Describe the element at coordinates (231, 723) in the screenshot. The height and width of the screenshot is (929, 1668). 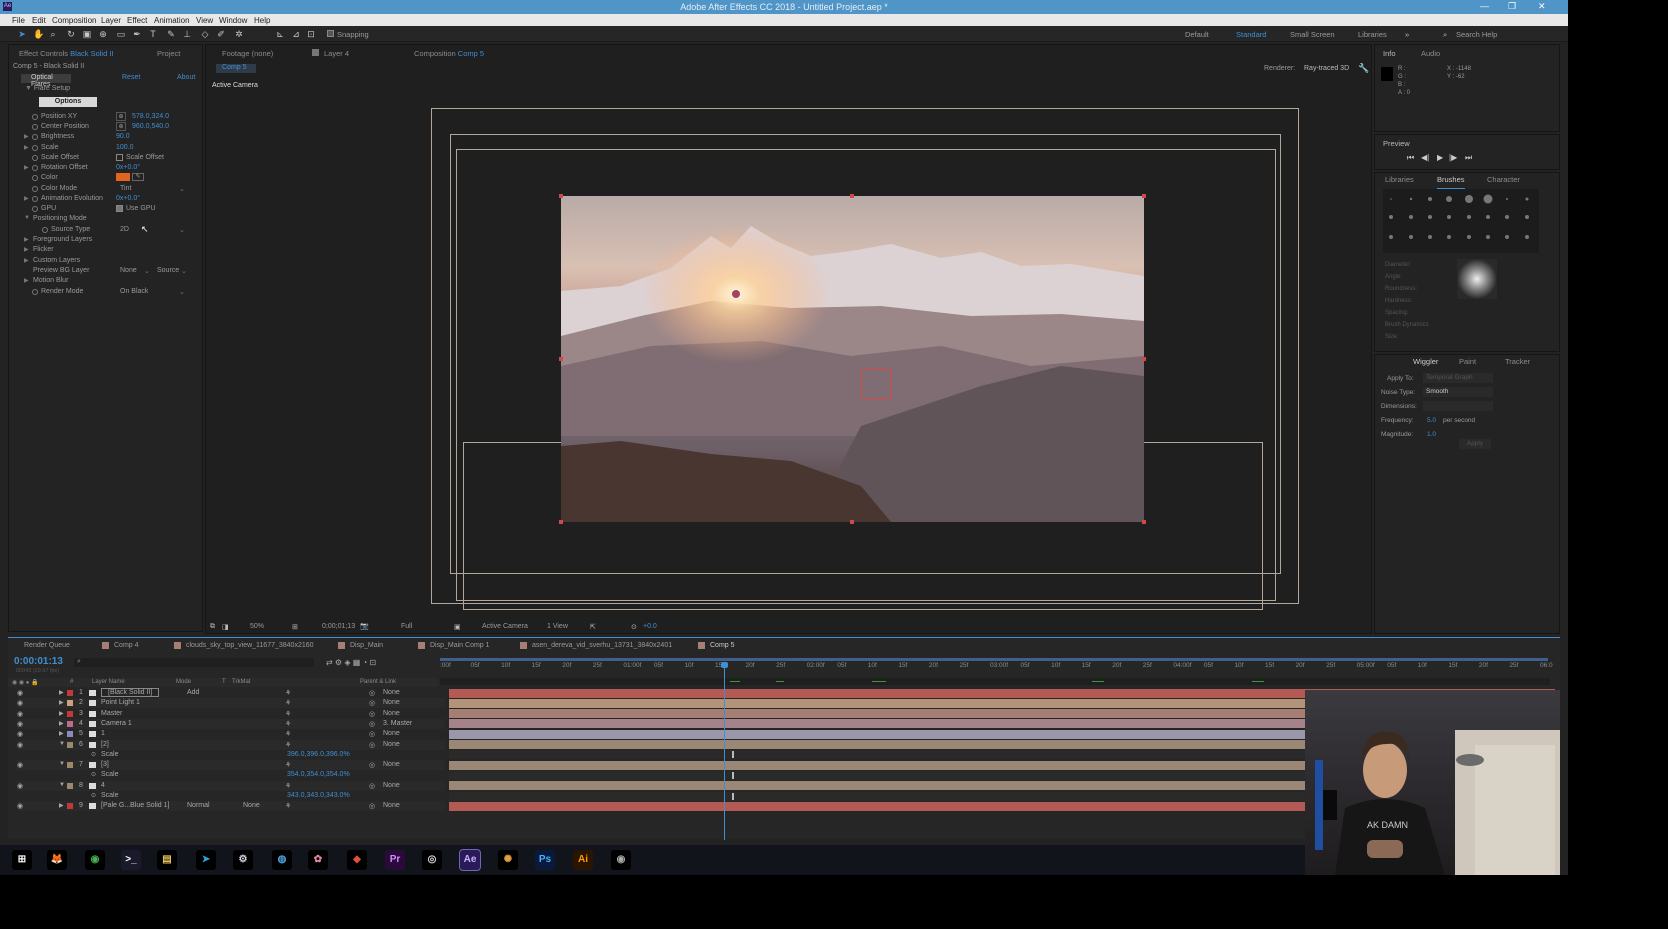
I see `timeline-layer-row: ◉ ▶ 4 Camera 1 ⚘ ◎ 3. Master` at that location.